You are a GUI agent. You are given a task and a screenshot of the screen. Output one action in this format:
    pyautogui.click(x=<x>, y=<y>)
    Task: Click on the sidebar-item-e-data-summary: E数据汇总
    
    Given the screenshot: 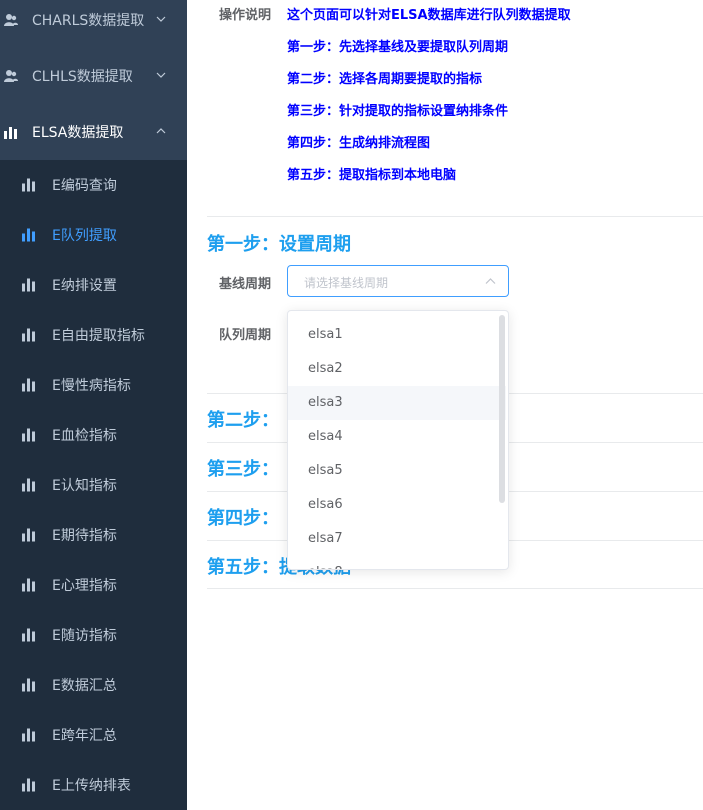 What is the action you would take?
    pyautogui.click(x=93, y=685)
    